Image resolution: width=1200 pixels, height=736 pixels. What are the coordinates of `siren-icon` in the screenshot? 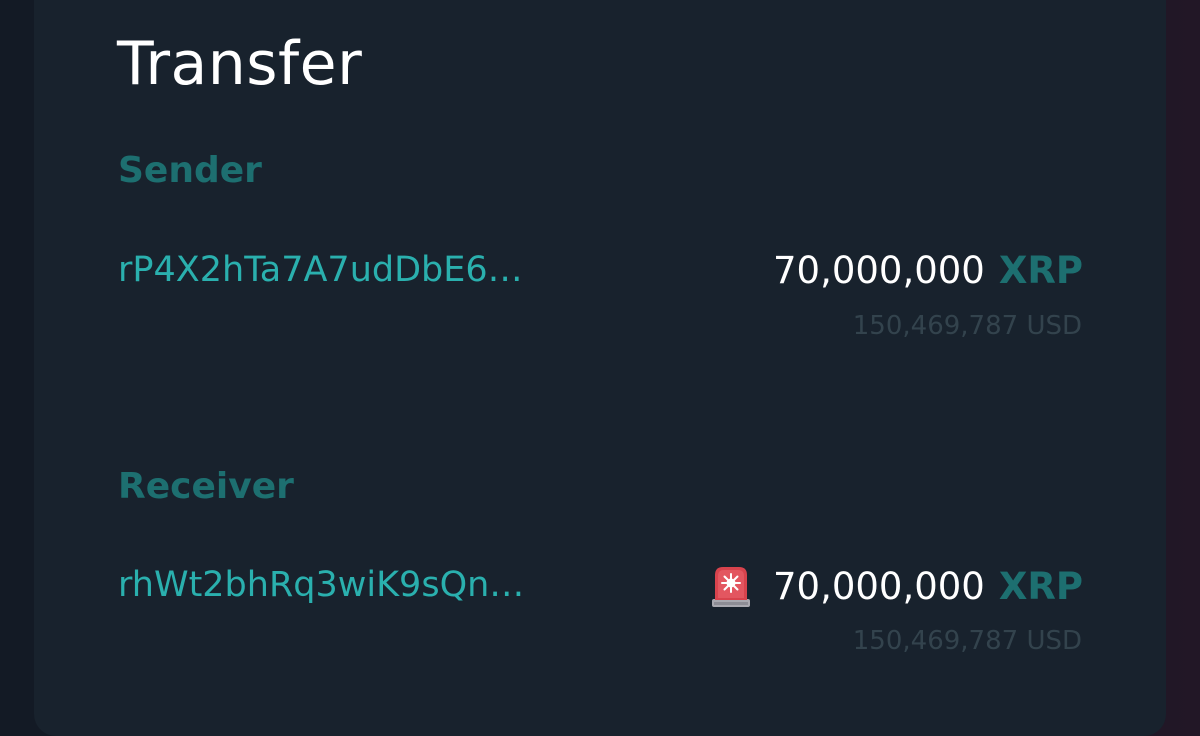 It's located at (731, 587).